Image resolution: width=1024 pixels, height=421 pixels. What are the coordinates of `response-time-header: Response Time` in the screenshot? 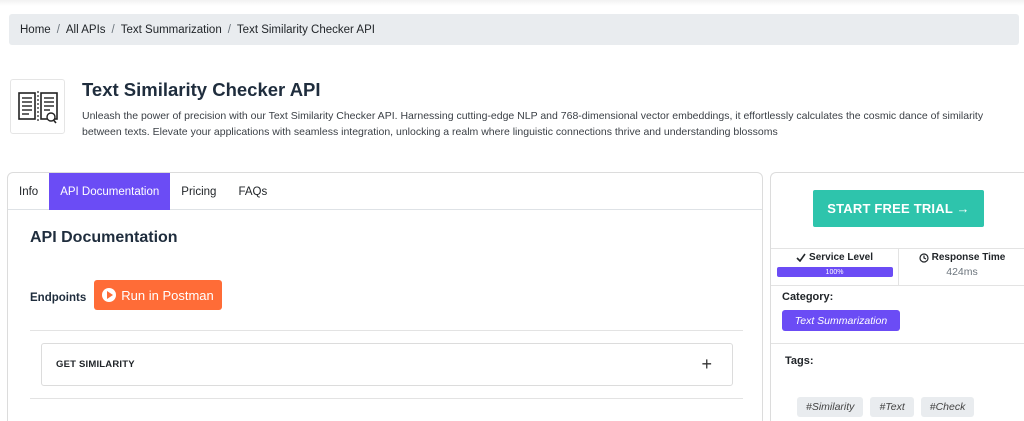 It's located at (962, 257).